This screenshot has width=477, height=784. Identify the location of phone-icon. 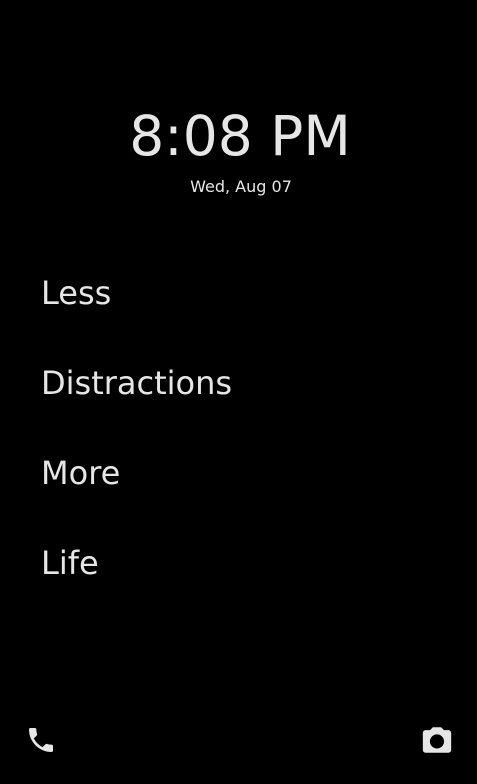
(41, 740).